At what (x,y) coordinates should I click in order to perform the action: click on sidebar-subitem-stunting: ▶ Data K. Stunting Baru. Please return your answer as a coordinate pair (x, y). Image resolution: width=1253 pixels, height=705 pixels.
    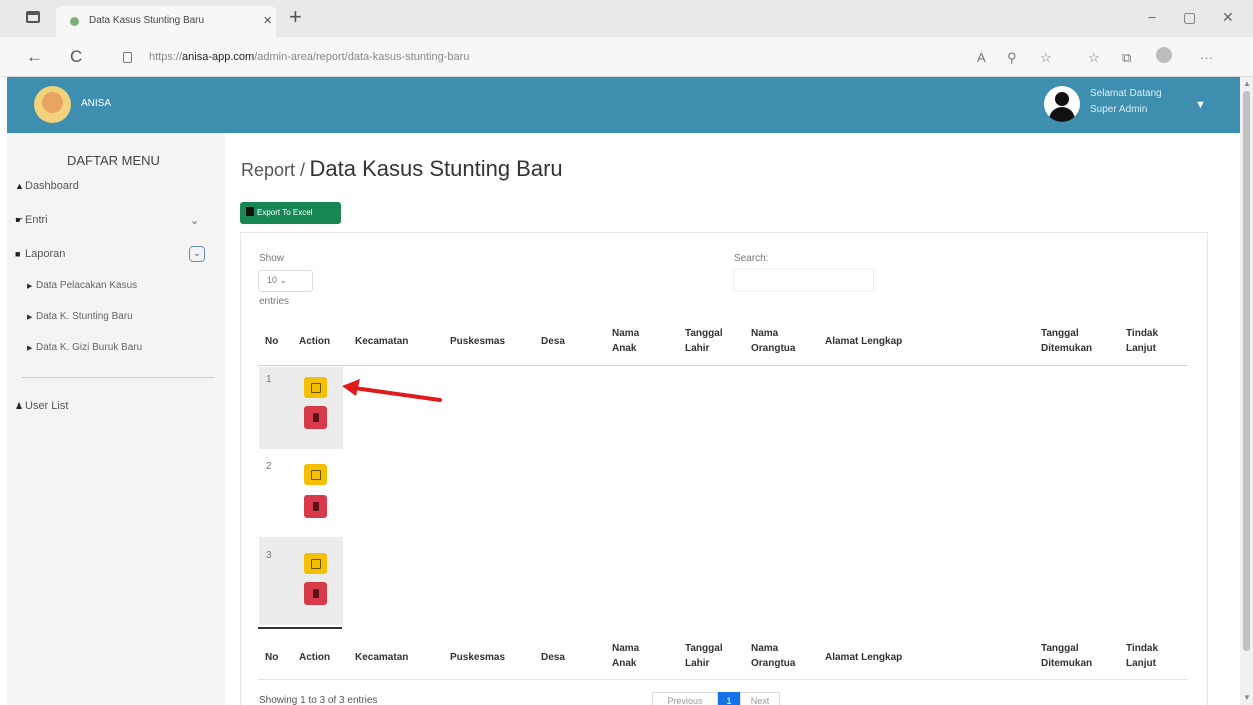
    Looking at the image, I should click on (80, 316).